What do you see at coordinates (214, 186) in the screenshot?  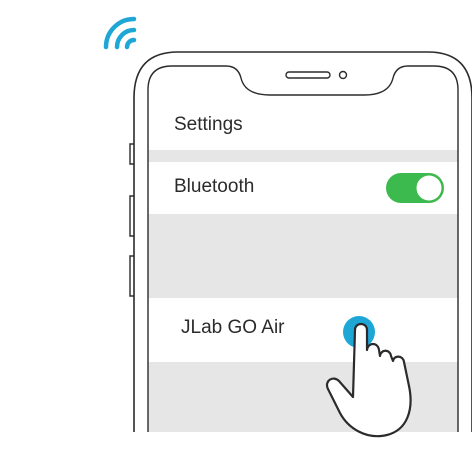 I see `bluetooth-label: Bluetooth` at bounding box center [214, 186].